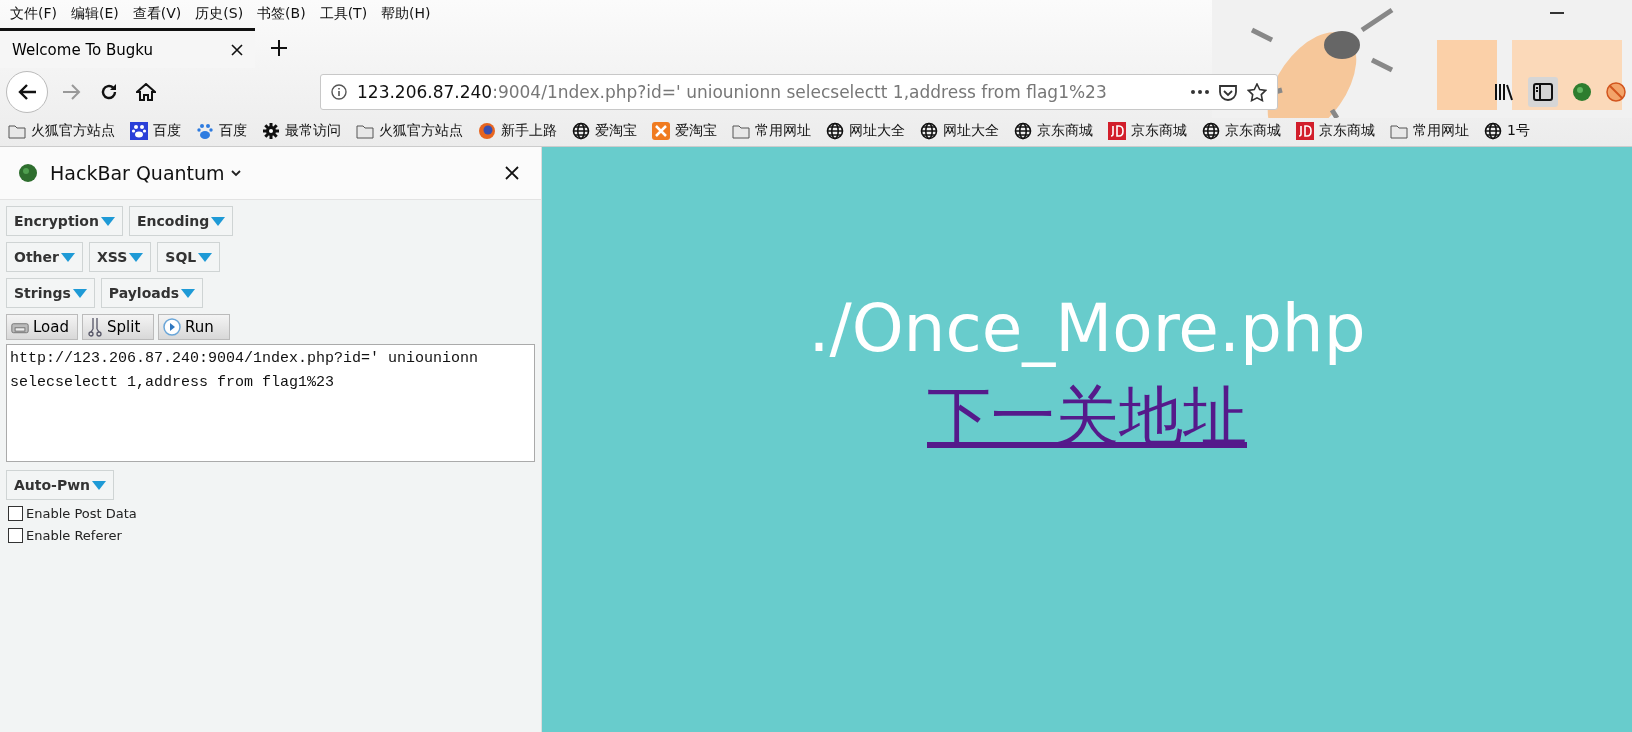 This screenshot has height=732, width=1632. Describe the element at coordinates (1087, 416) in the screenshot. I see `next-level-link: 下一关地址` at that location.